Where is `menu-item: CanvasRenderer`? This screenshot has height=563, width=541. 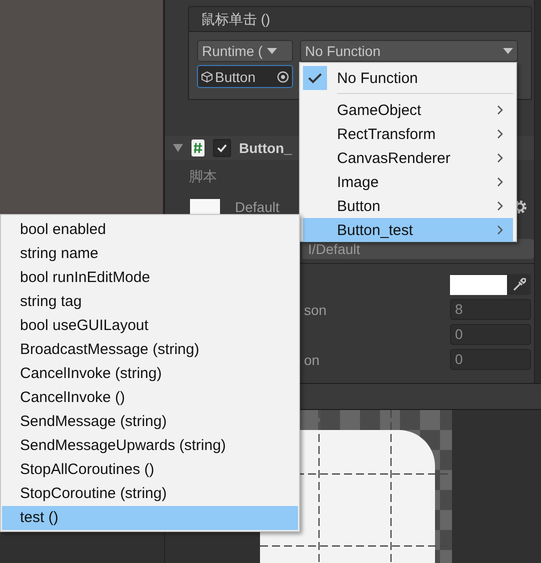 menu-item: CanvasRenderer is located at coordinates (408, 158).